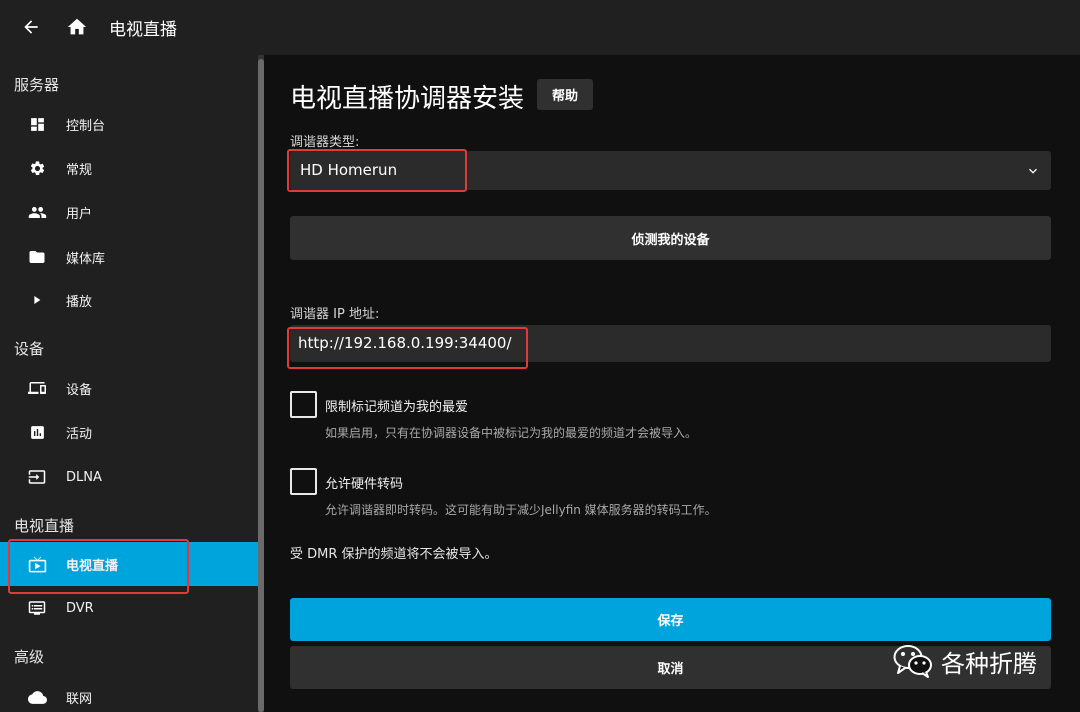 The image size is (1080, 712). What do you see at coordinates (37, 608) in the screenshot?
I see `dvr-icon` at bounding box center [37, 608].